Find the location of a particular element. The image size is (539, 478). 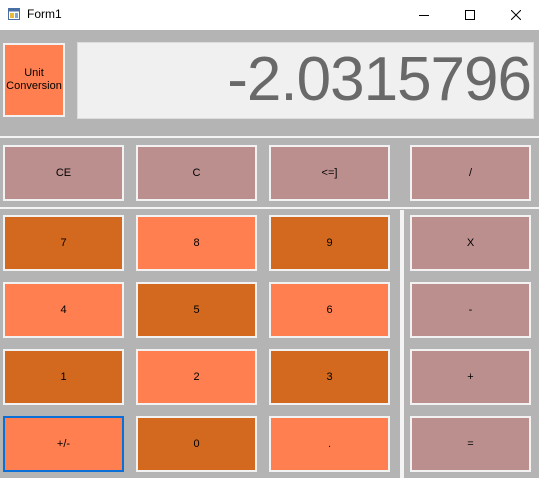

top-divider is located at coordinates (269, 137).